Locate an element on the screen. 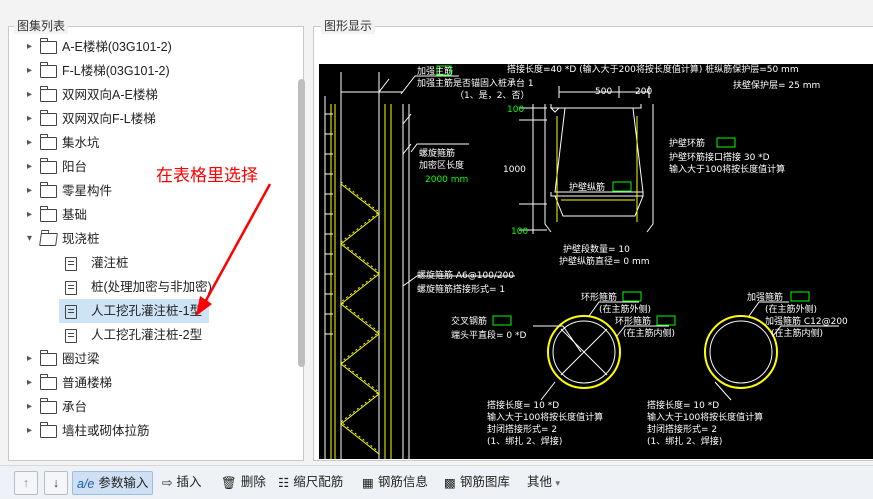  tree-item-label: A-E楼梯(03G101-2) is located at coordinates (117, 47).